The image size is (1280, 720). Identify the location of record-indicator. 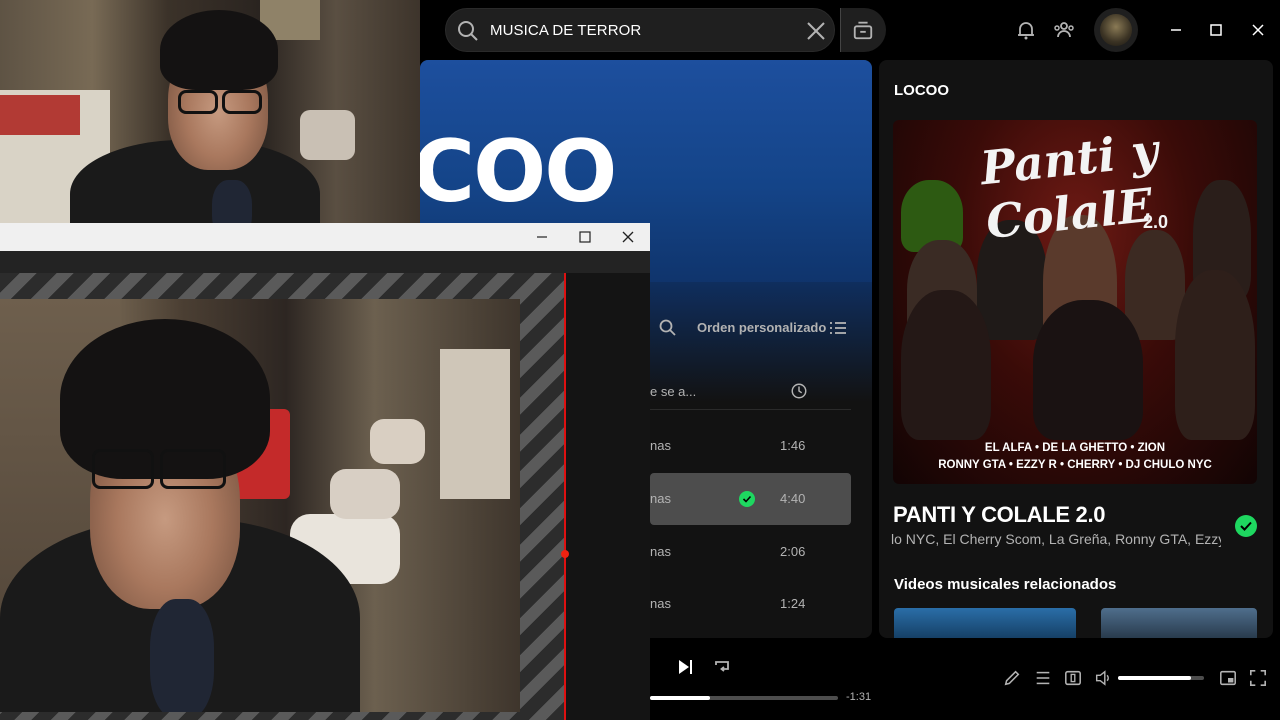
(565, 554).